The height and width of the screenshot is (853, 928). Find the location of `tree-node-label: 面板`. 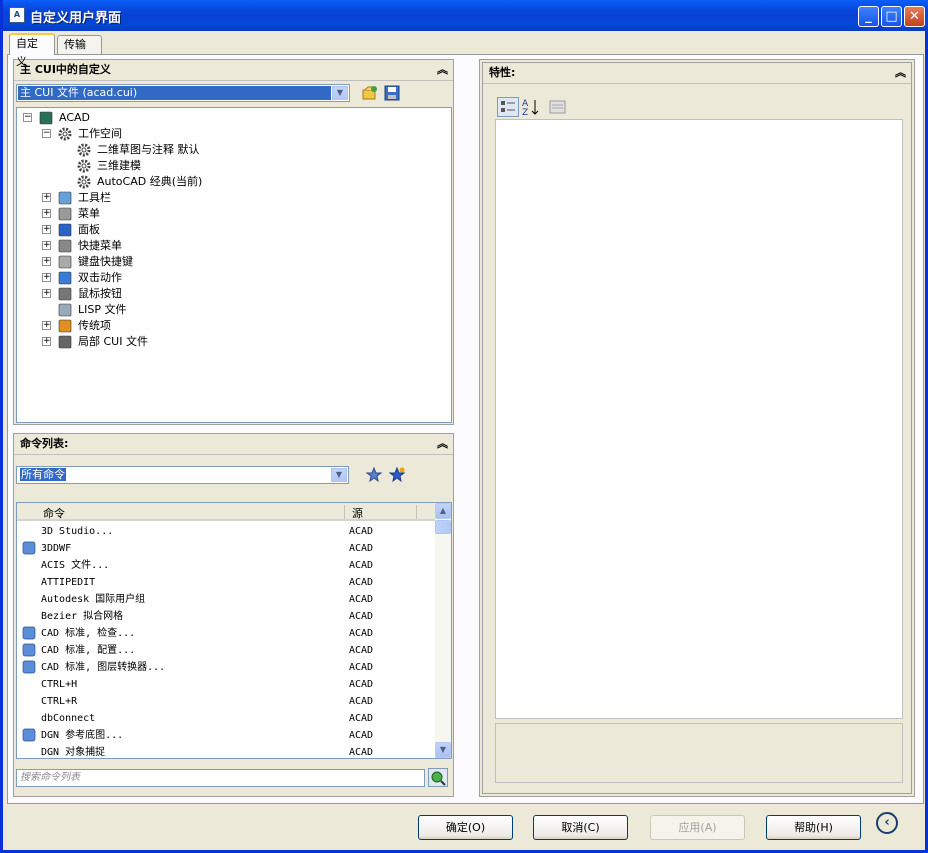

tree-node-label: 面板 is located at coordinates (89, 229).